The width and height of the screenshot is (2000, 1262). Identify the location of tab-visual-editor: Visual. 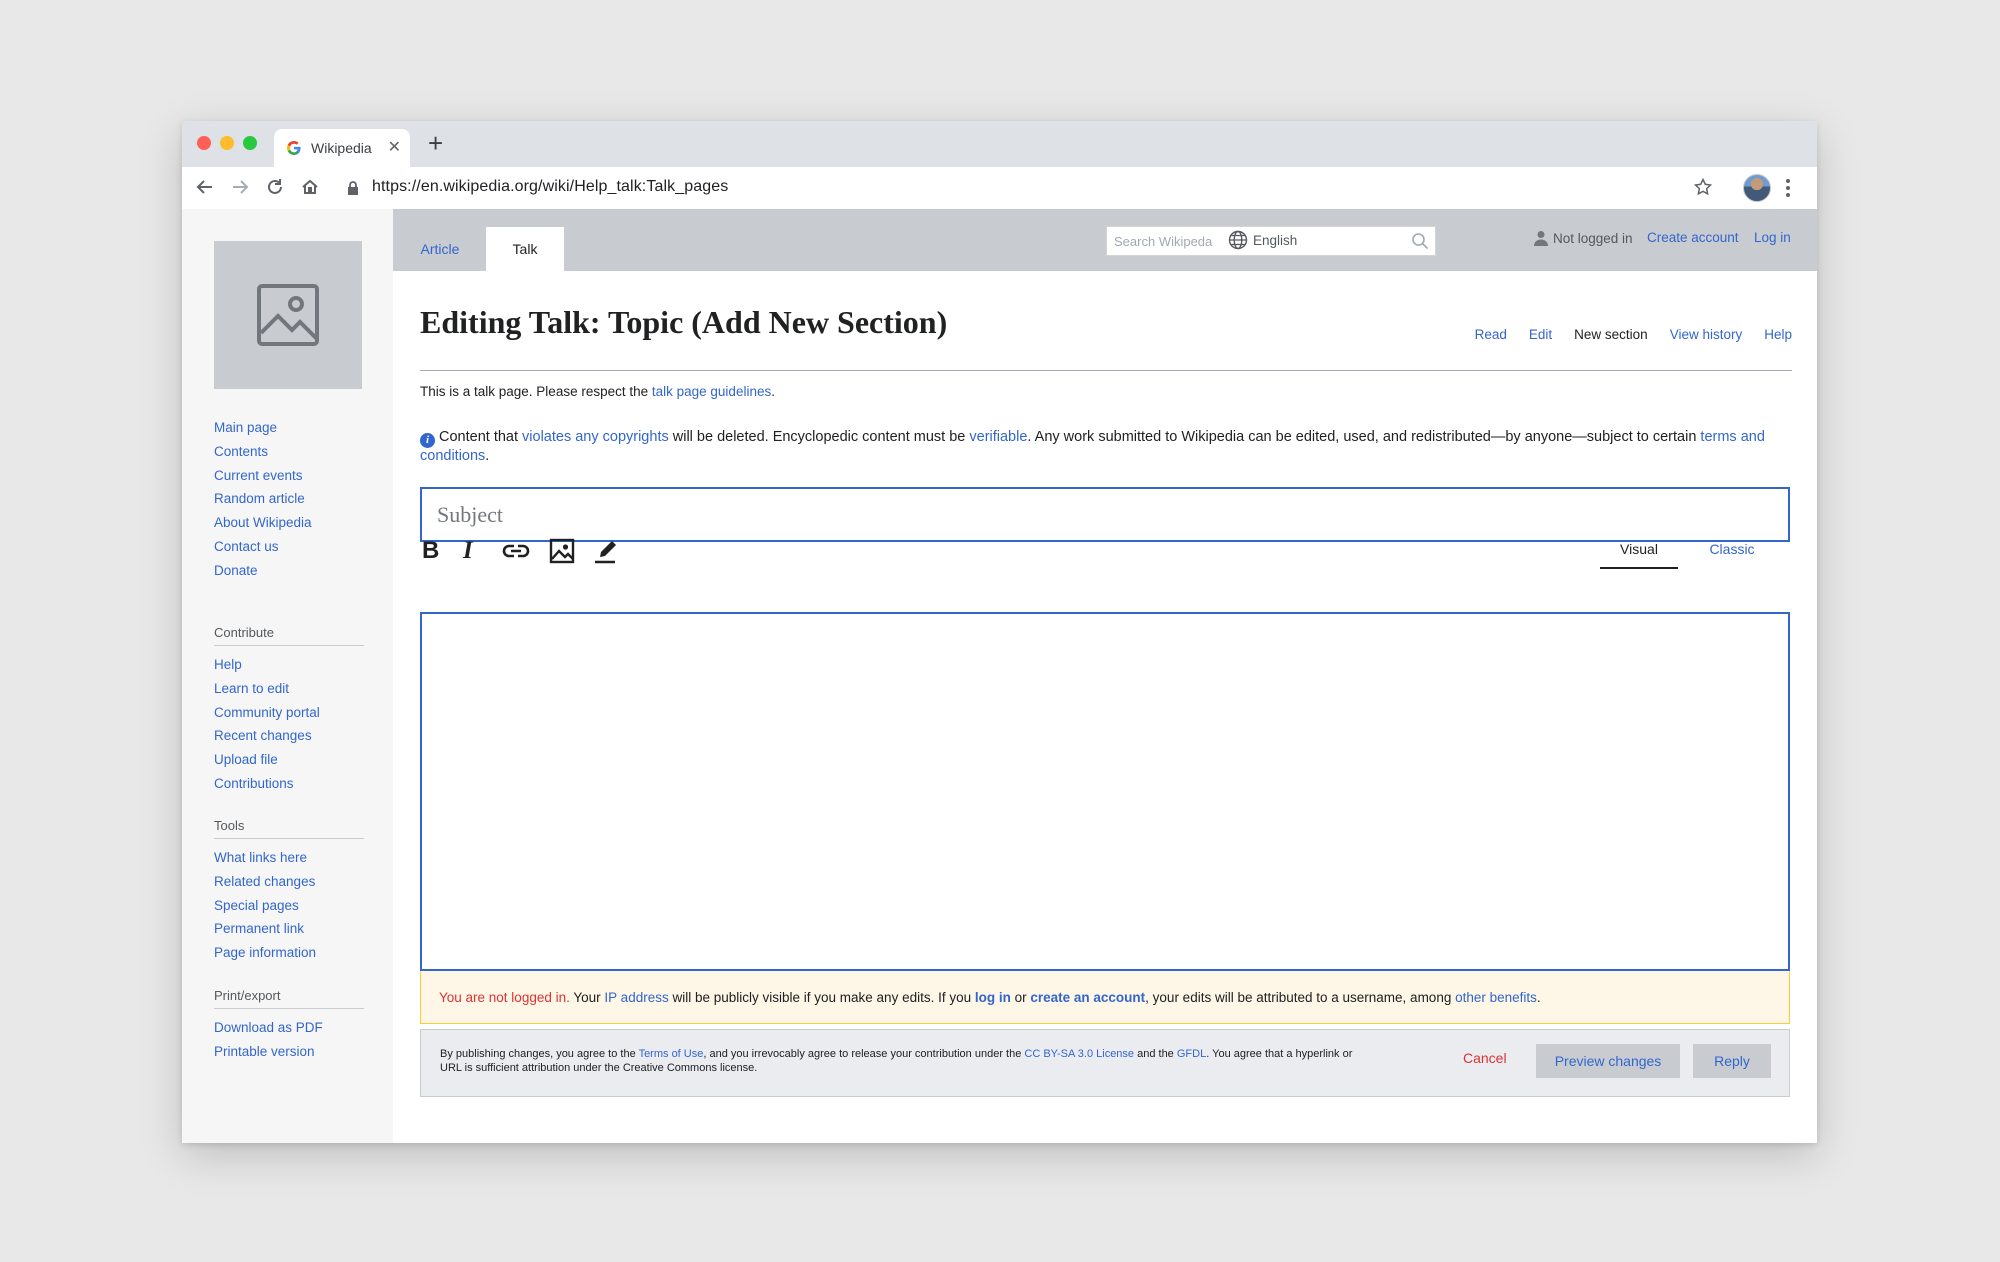
(1639, 555).